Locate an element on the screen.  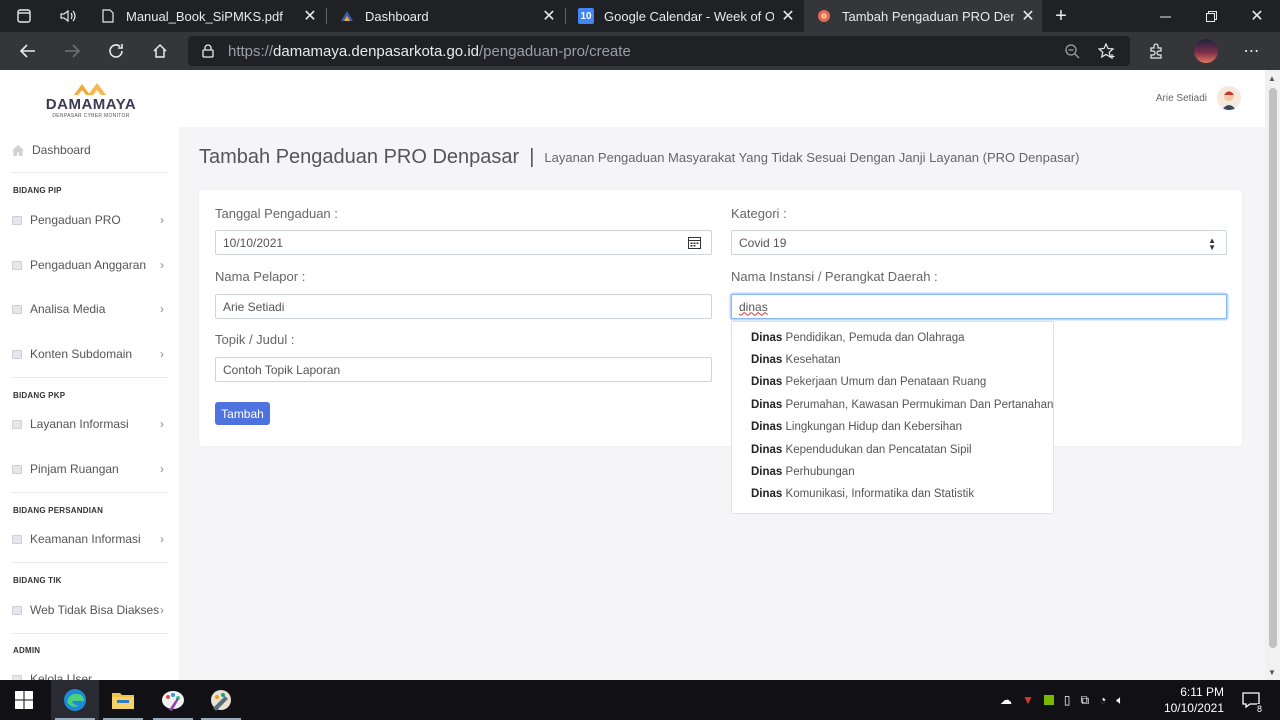
logo-text: DAMAMAYA is located at coordinates (91, 104).